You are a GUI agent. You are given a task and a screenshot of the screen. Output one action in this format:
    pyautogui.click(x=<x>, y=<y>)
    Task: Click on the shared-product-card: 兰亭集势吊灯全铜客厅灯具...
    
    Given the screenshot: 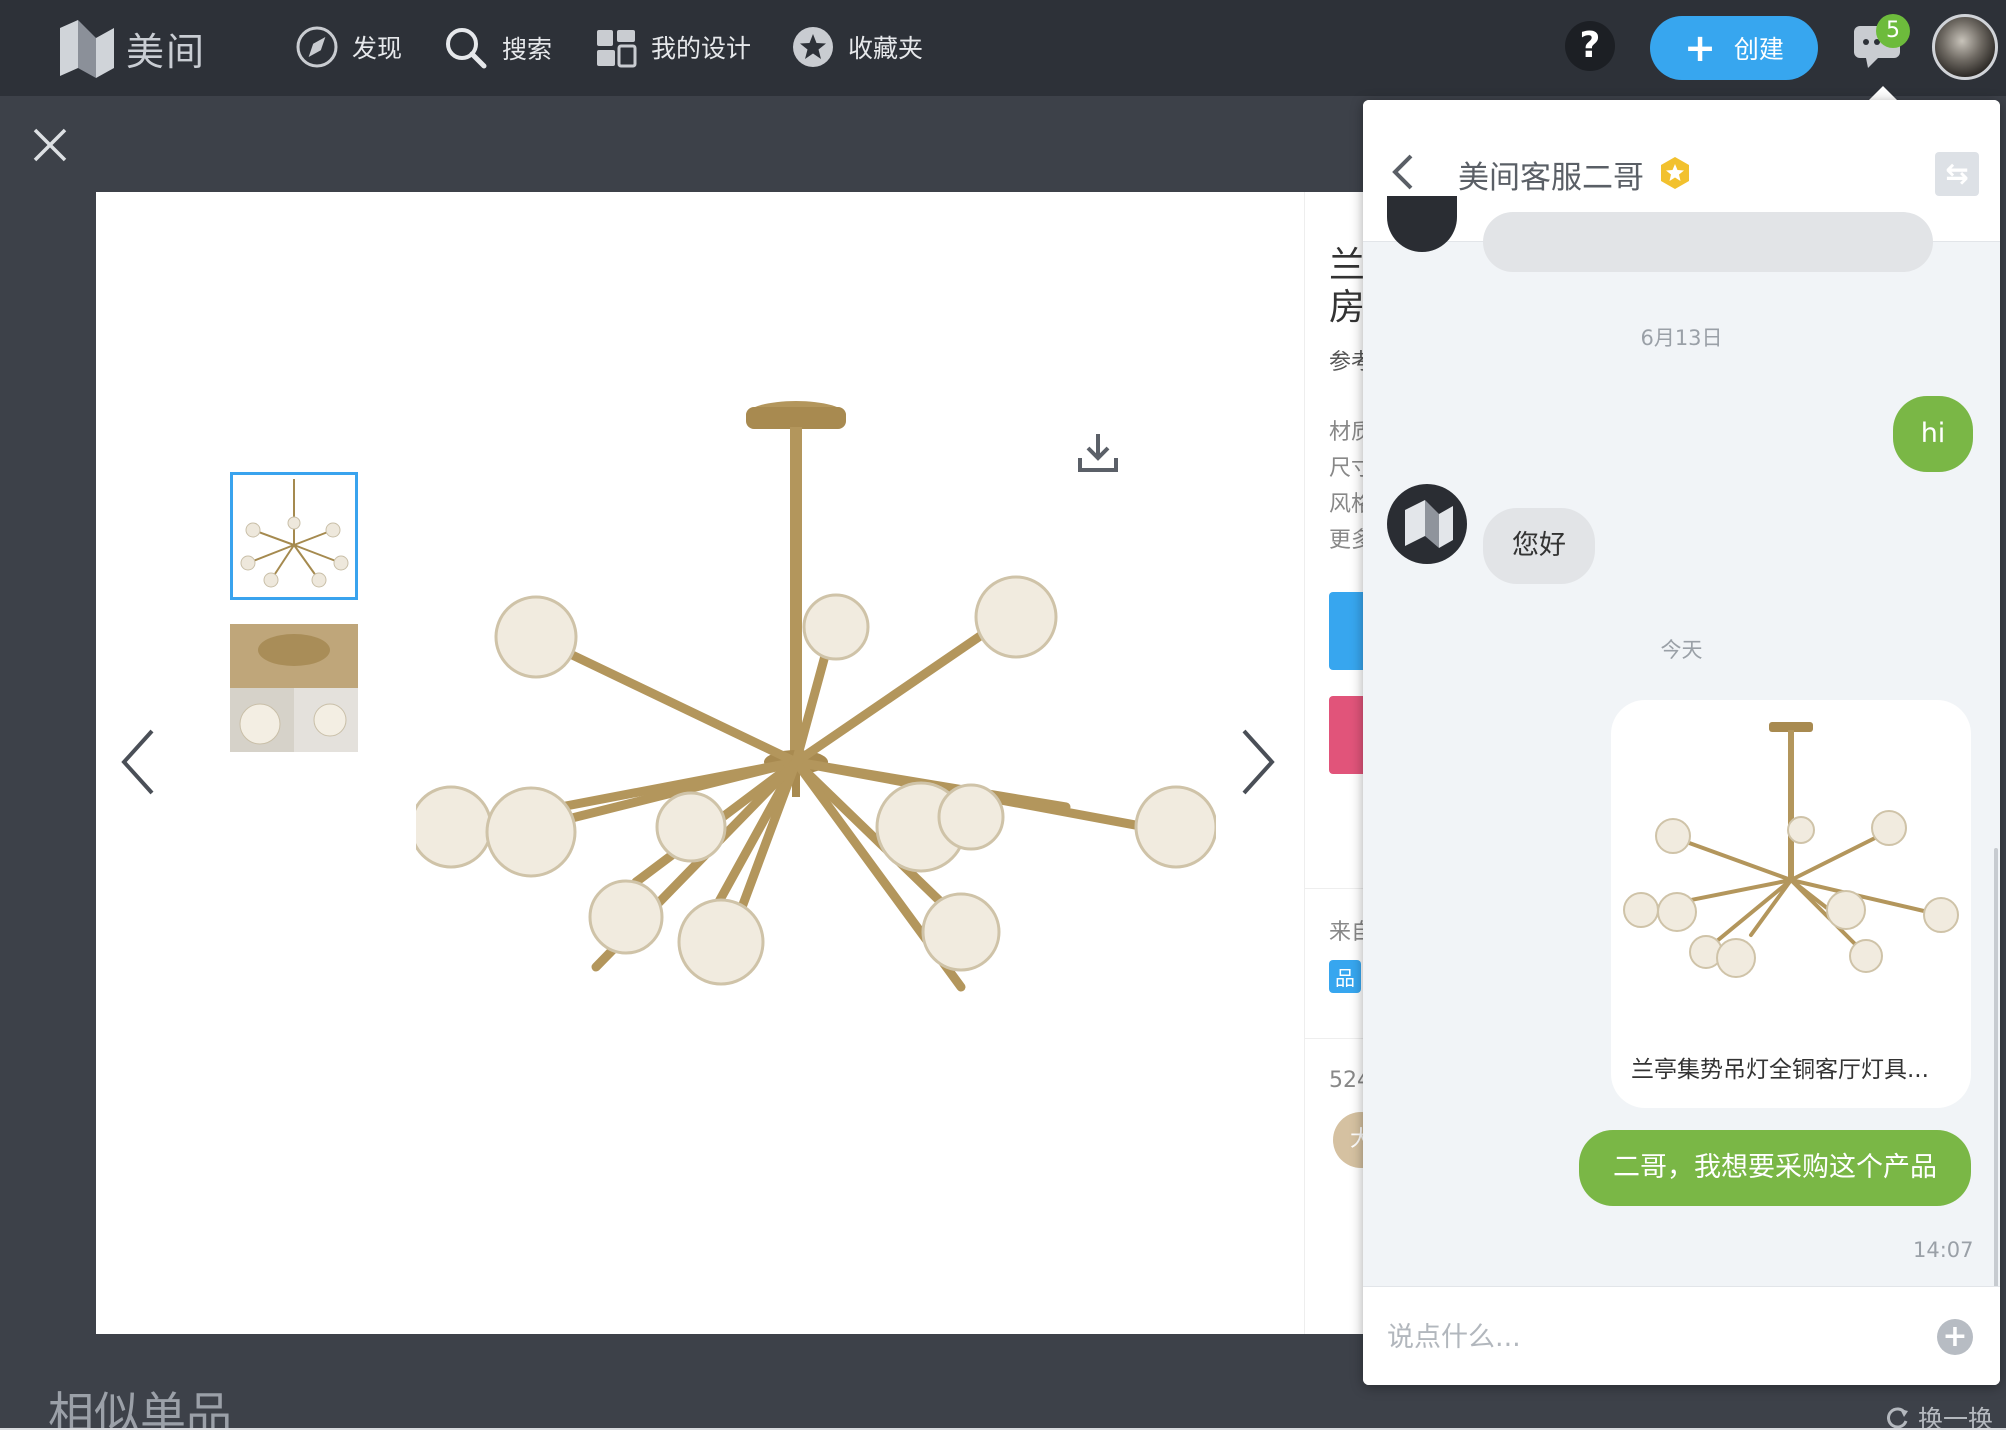 What is the action you would take?
    pyautogui.click(x=1791, y=904)
    